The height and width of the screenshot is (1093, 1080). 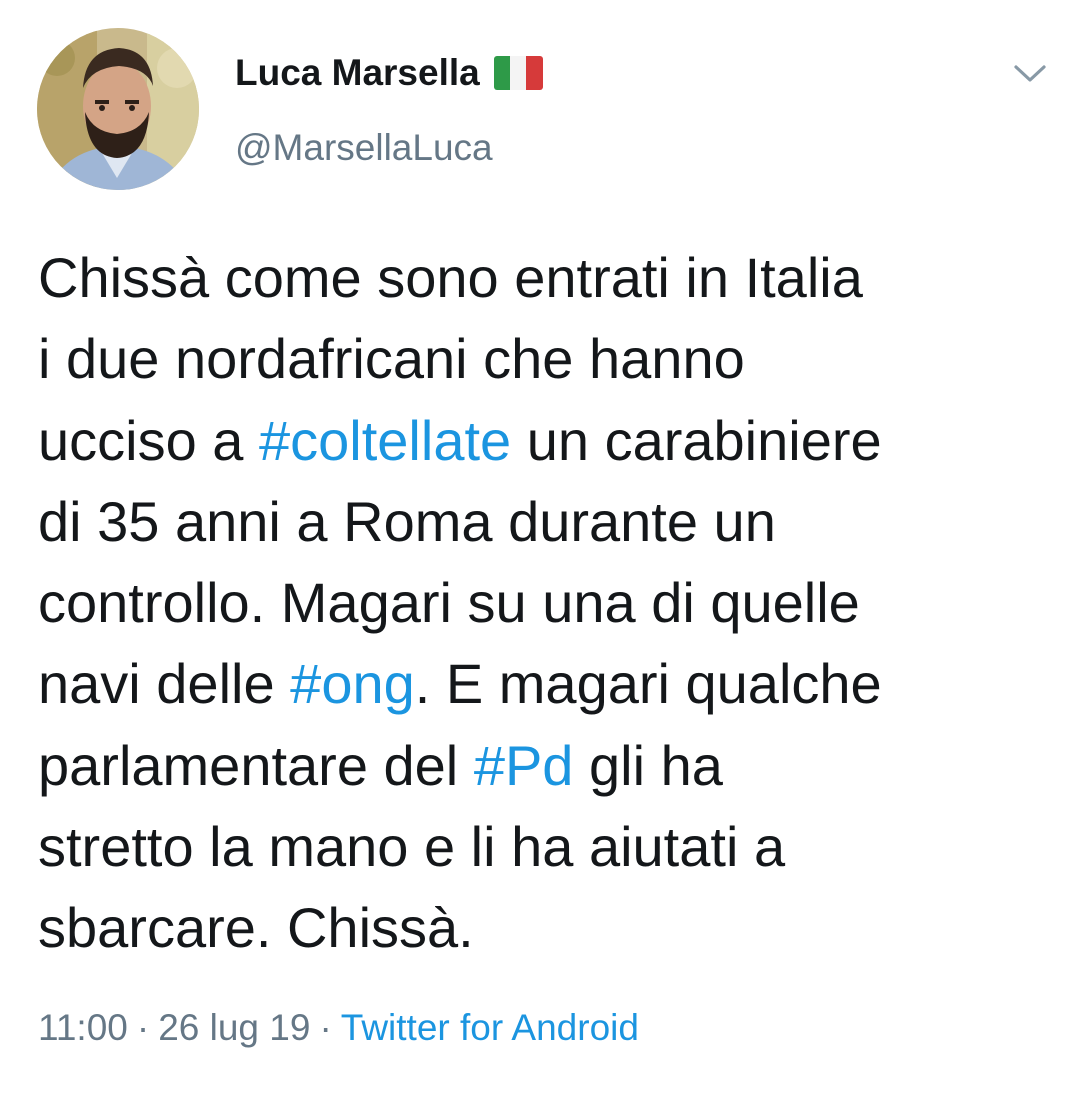 I want to click on author-name-text: Luca Marsella, so click(x=357, y=72).